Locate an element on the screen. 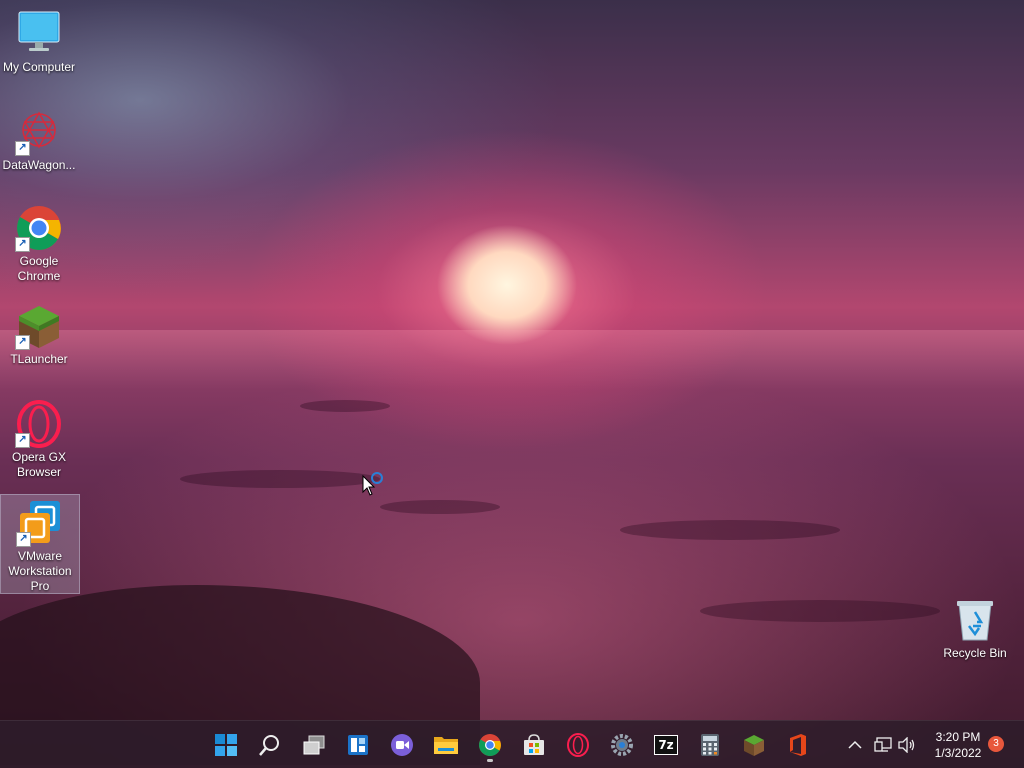 This screenshot has height=768, width=1024. widgets-icon is located at coordinates (358, 745).